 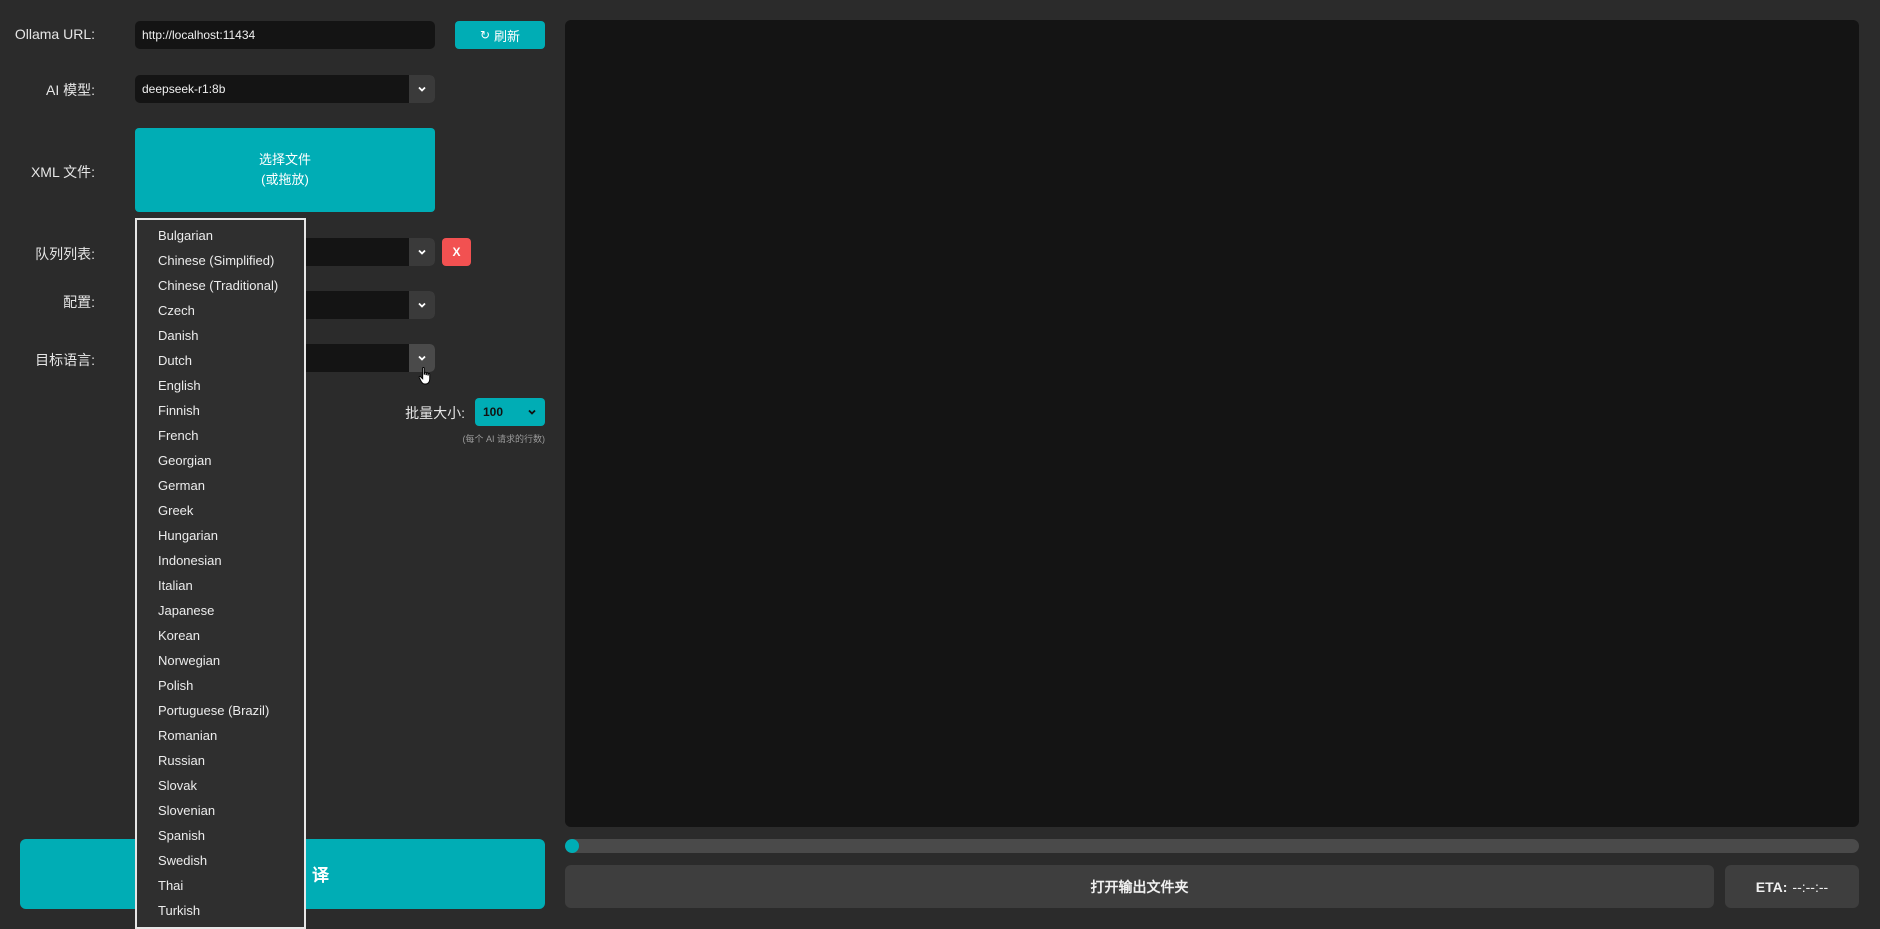 I want to click on language-option: Dutch, so click(x=220, y=360).